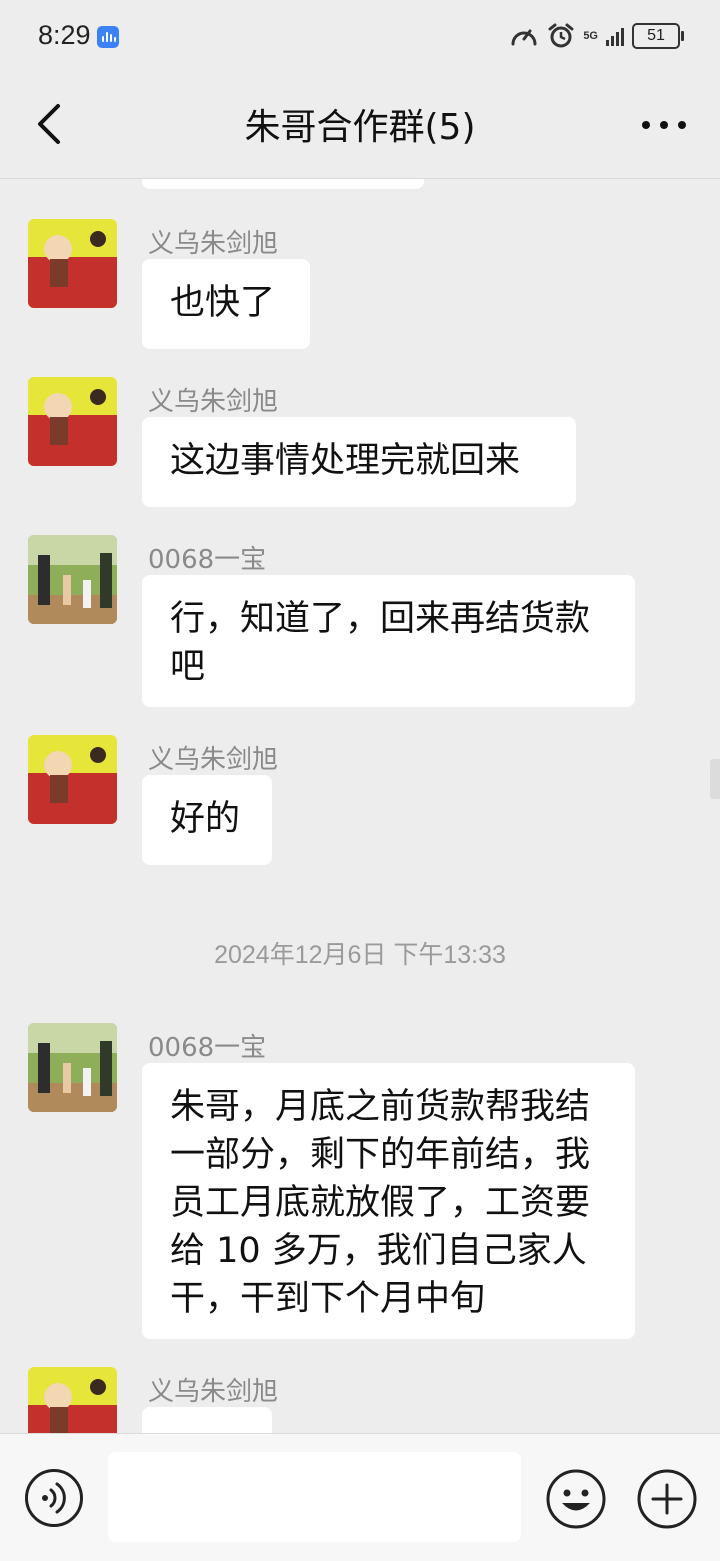 The width and height of the screenshot is (720, 1561). Describe the element at coordinates (561, 35) in the screenshot. I see `alarm-icon` at that location.